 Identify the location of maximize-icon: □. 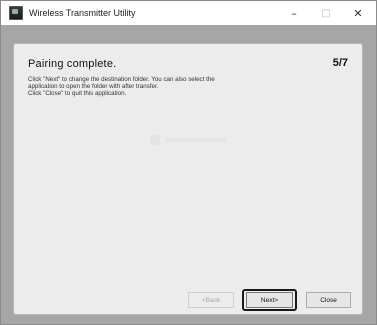
(326, 13).